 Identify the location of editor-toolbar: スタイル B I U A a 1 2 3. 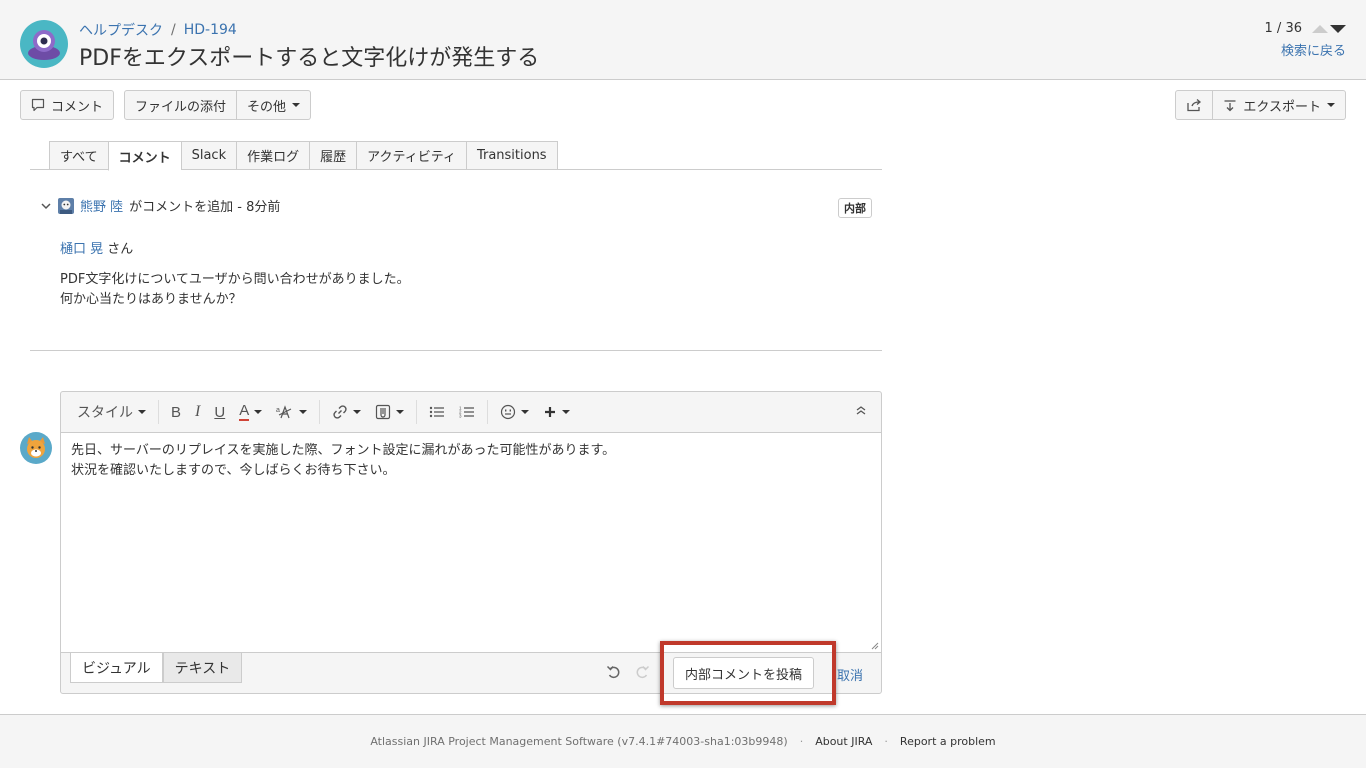
(471, 412).